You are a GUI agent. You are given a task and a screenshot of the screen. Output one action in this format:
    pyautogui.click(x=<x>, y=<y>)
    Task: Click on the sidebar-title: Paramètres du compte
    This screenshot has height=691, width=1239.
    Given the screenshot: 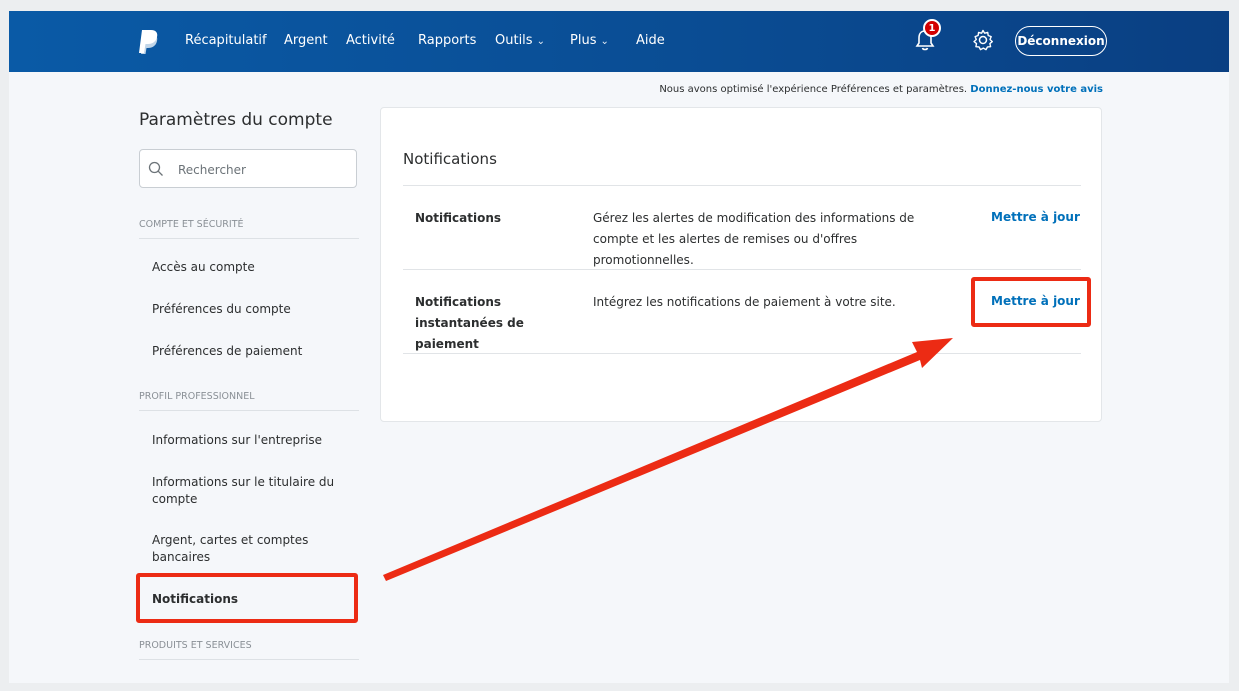 What is the action you would take?
    pyautogui.click(x=236, y=120)
    